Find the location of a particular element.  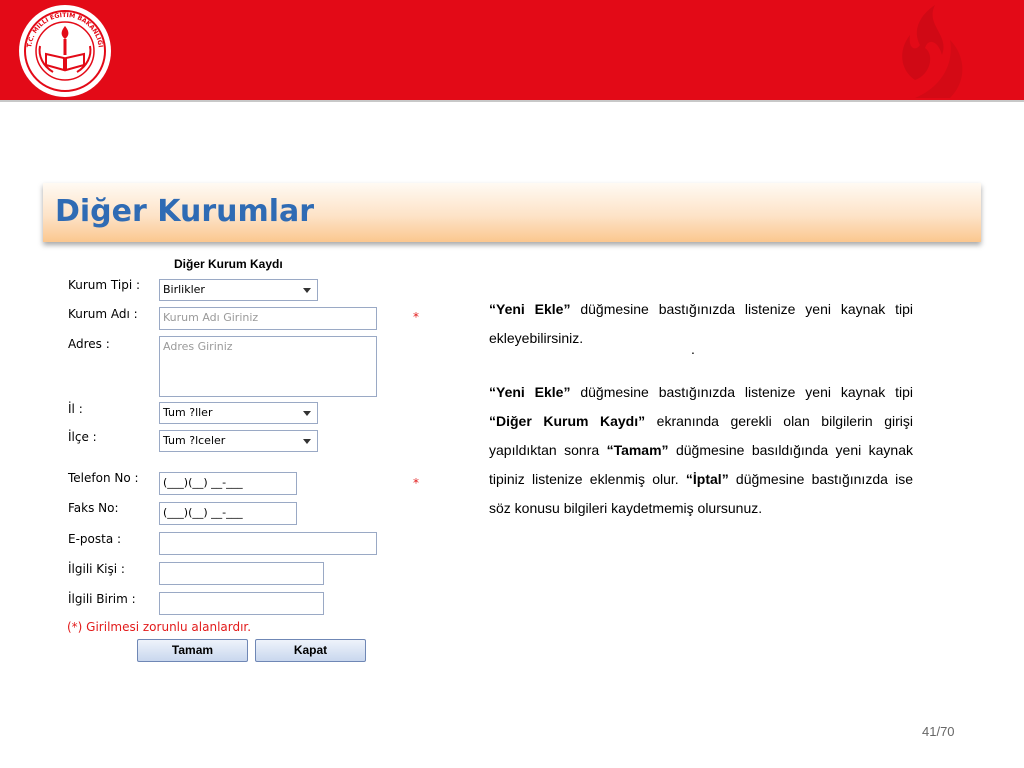

iptal-emphasis: “İptal” is located at coordinates (707, 479).